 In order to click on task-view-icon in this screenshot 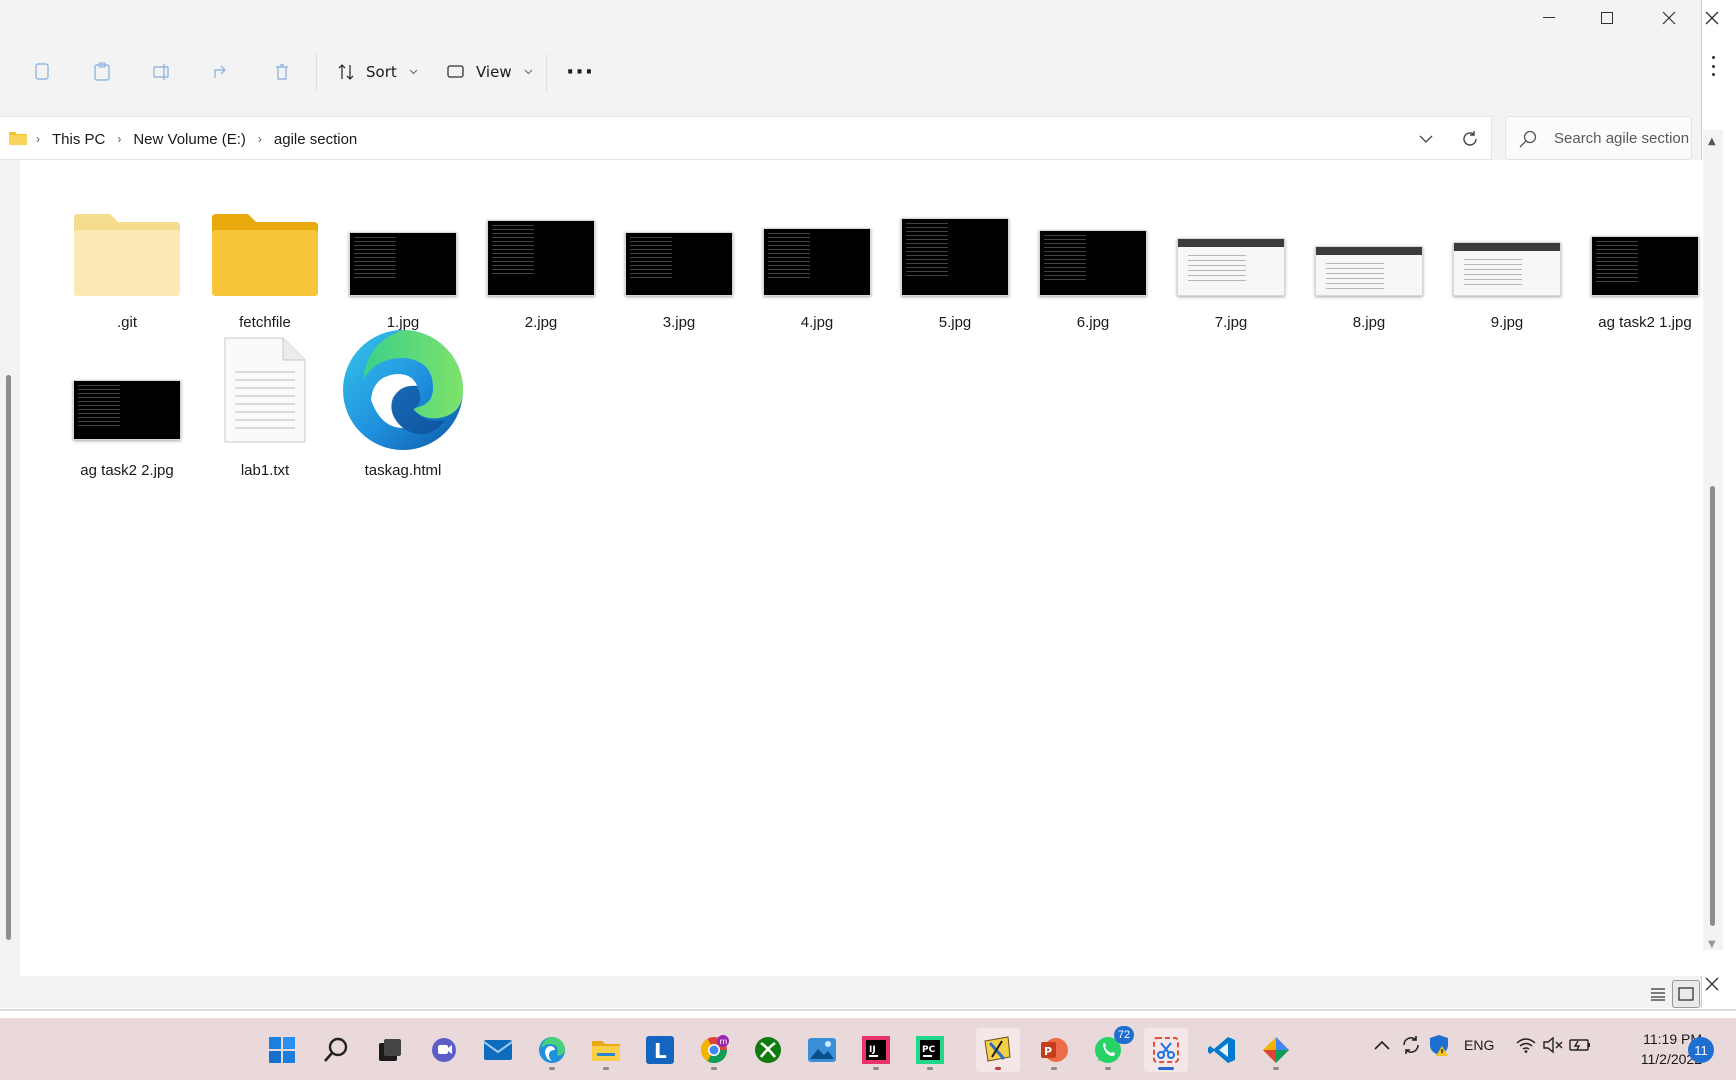, I will do `click(390, 1050)`.